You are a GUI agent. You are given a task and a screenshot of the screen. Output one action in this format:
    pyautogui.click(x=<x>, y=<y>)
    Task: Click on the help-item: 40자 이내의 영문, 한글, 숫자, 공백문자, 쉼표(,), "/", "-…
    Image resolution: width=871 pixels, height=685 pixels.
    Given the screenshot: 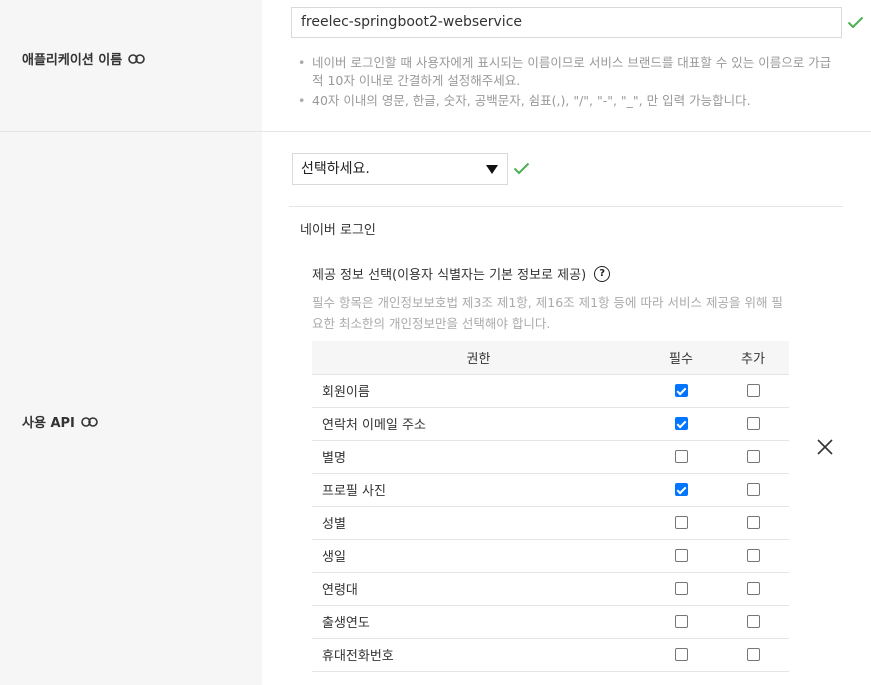 What is the action you would take?
    pyautogui.click(x=570, y=101)
    